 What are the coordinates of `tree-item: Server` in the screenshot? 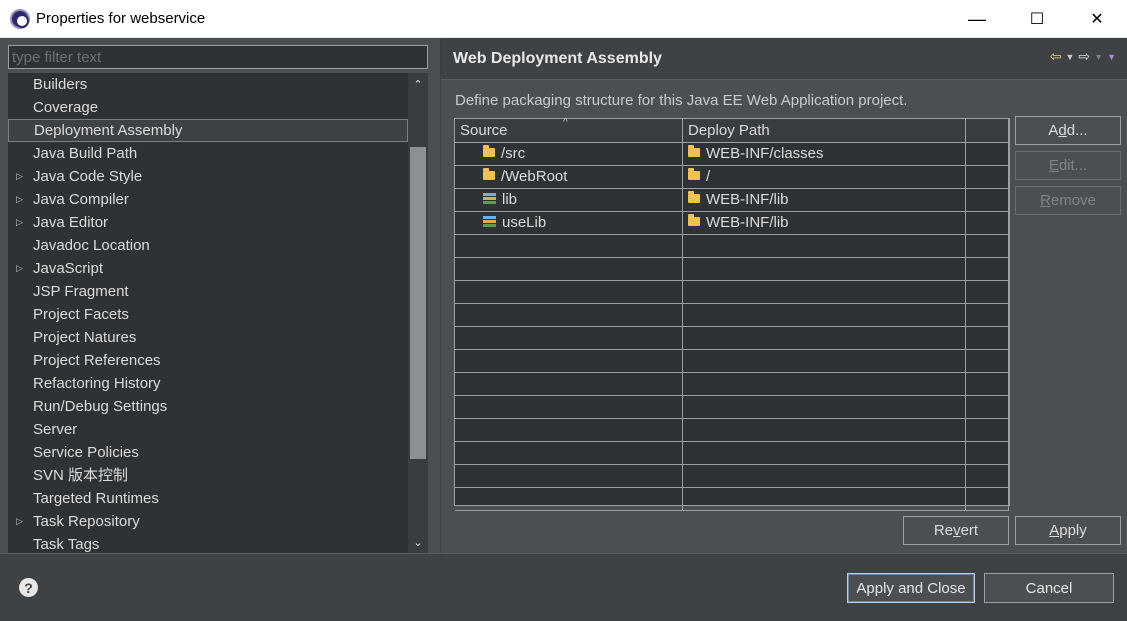 It's located at (208, 429).